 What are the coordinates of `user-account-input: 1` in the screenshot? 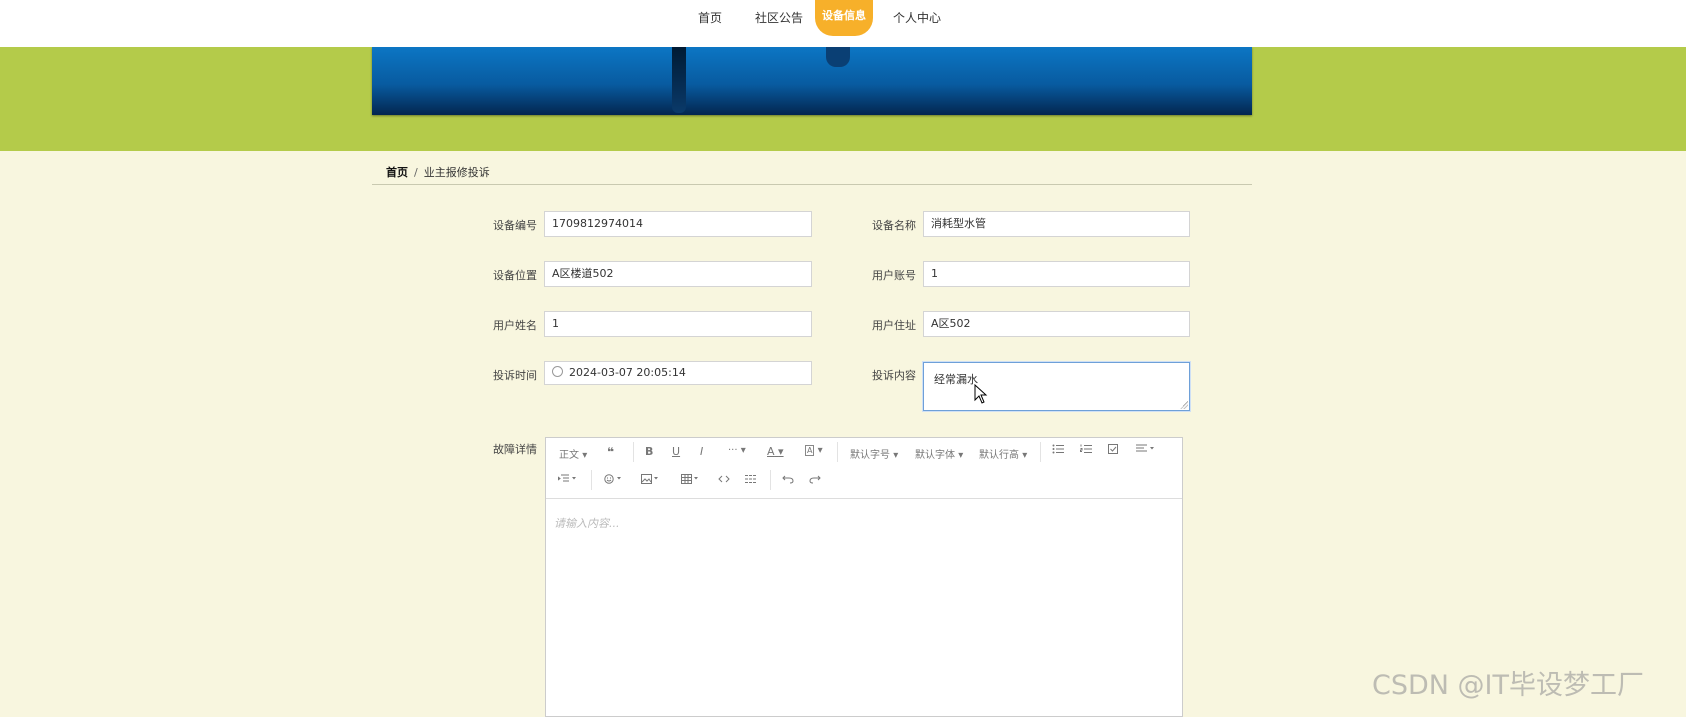 It's located at (1056, 274).